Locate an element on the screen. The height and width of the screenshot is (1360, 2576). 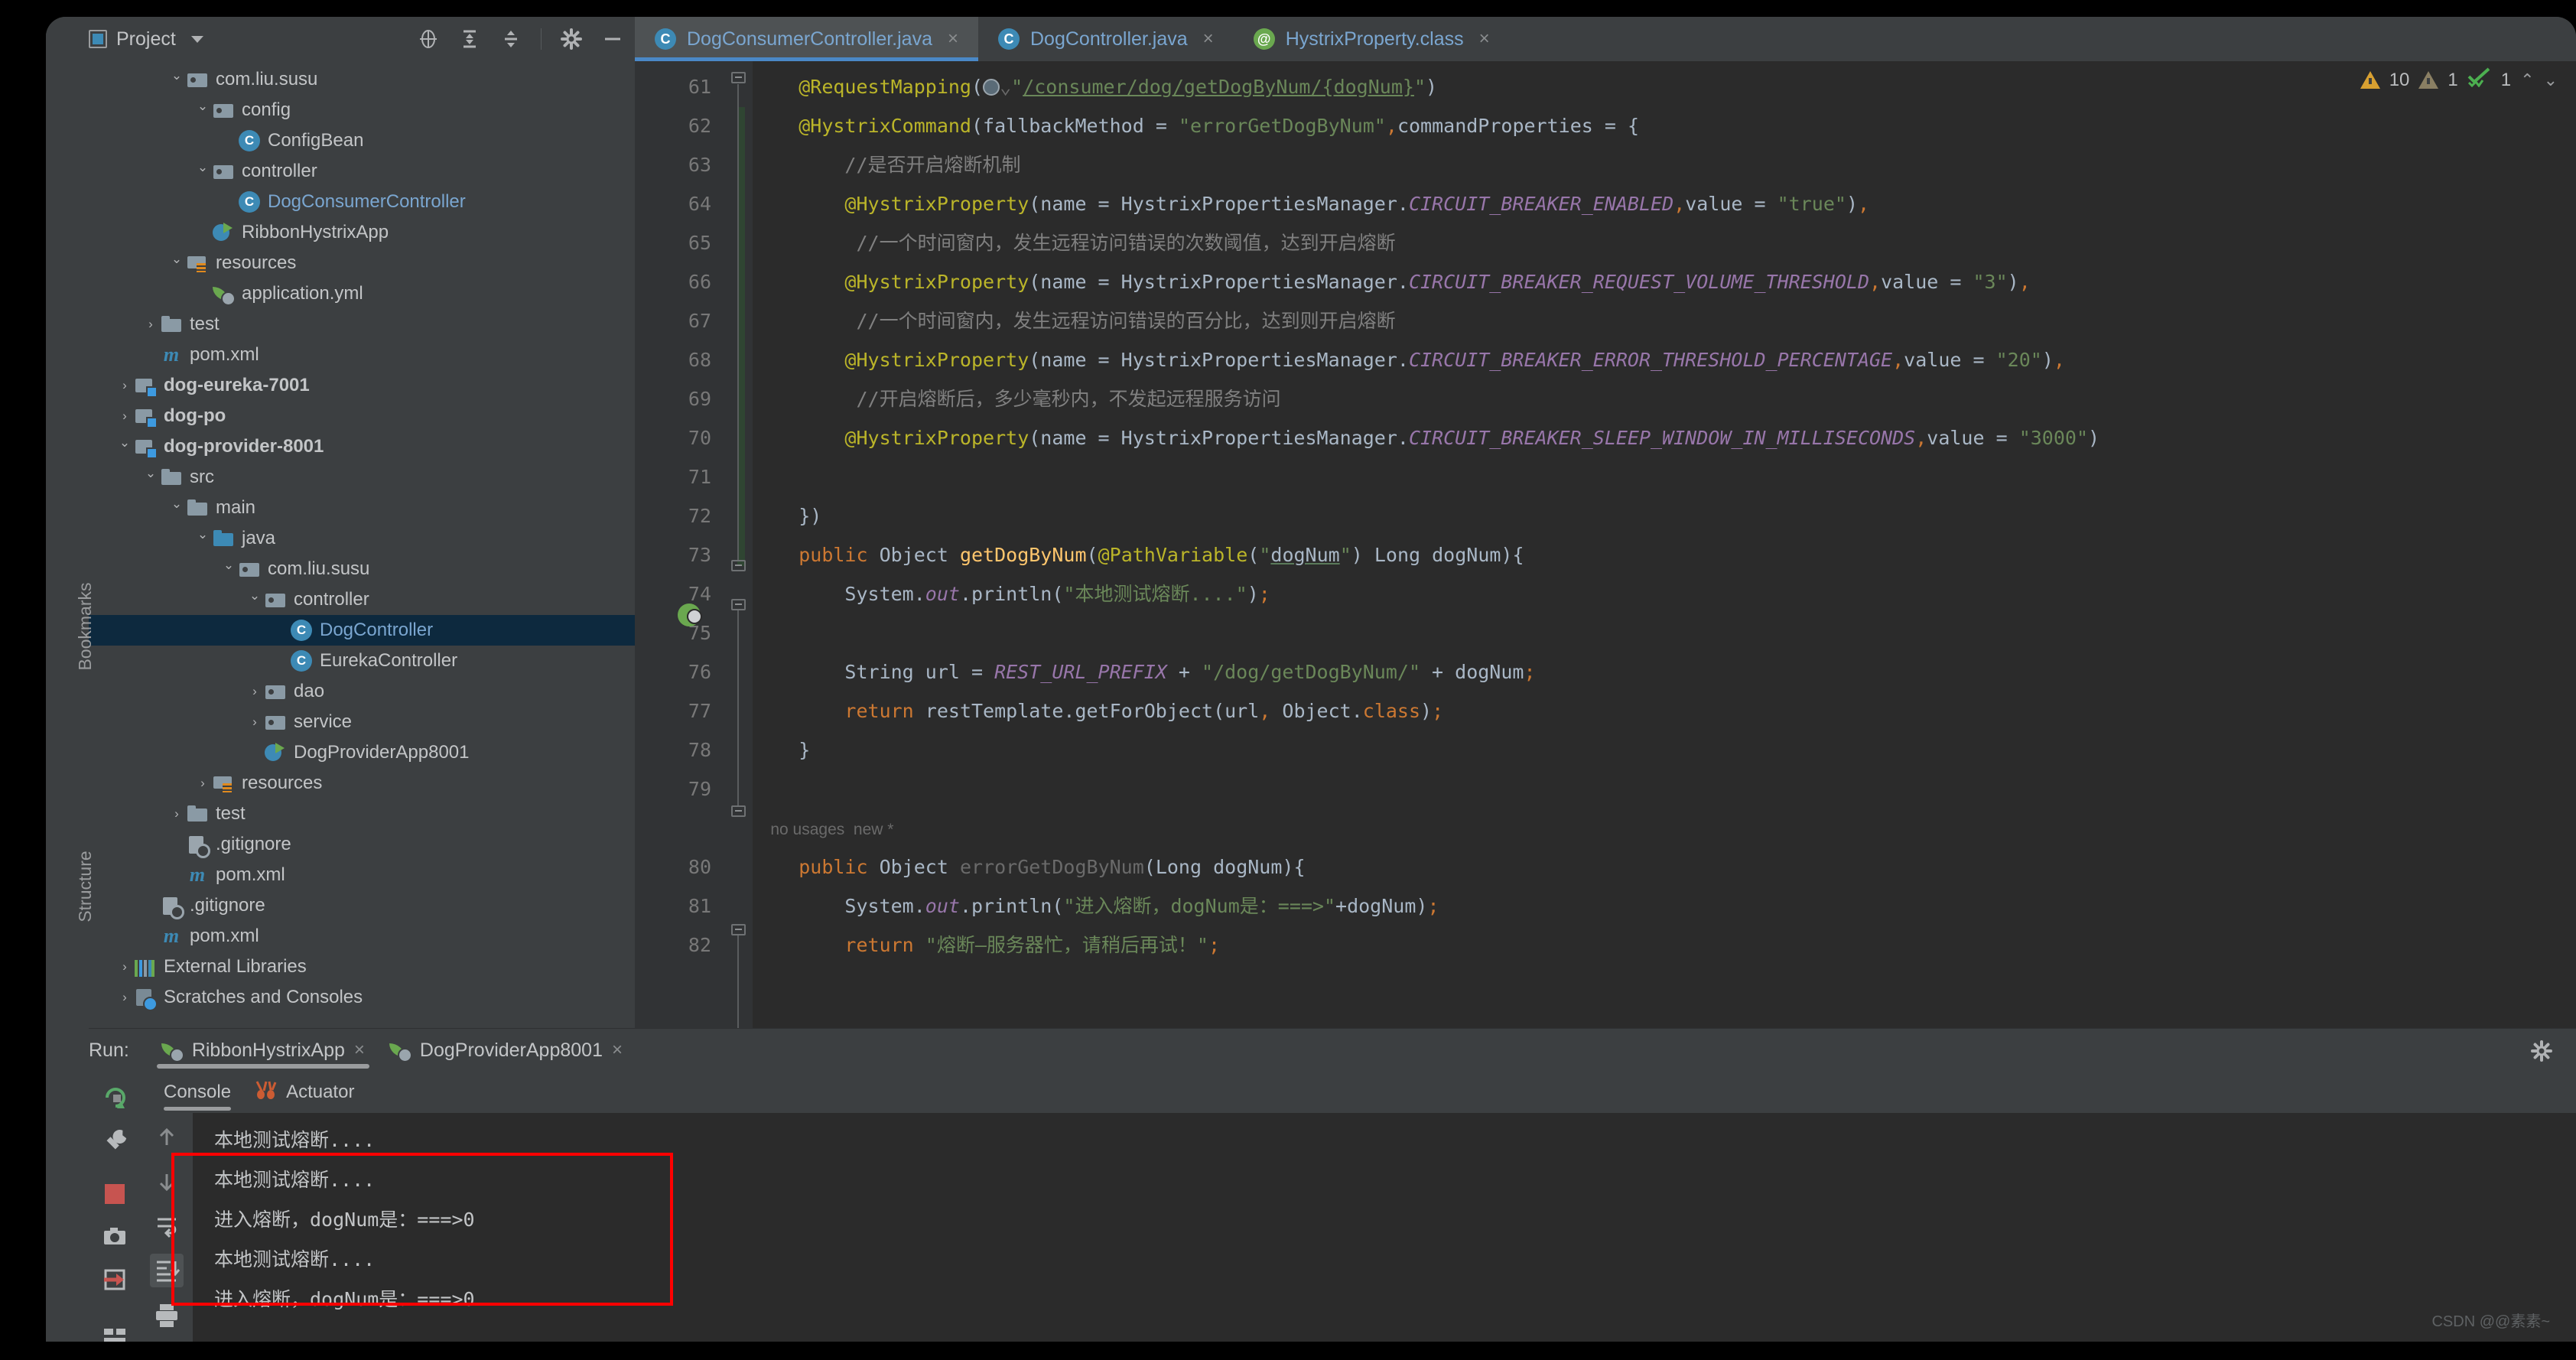
console-tab-1: Actuator is located at coordinates (304, 1092).